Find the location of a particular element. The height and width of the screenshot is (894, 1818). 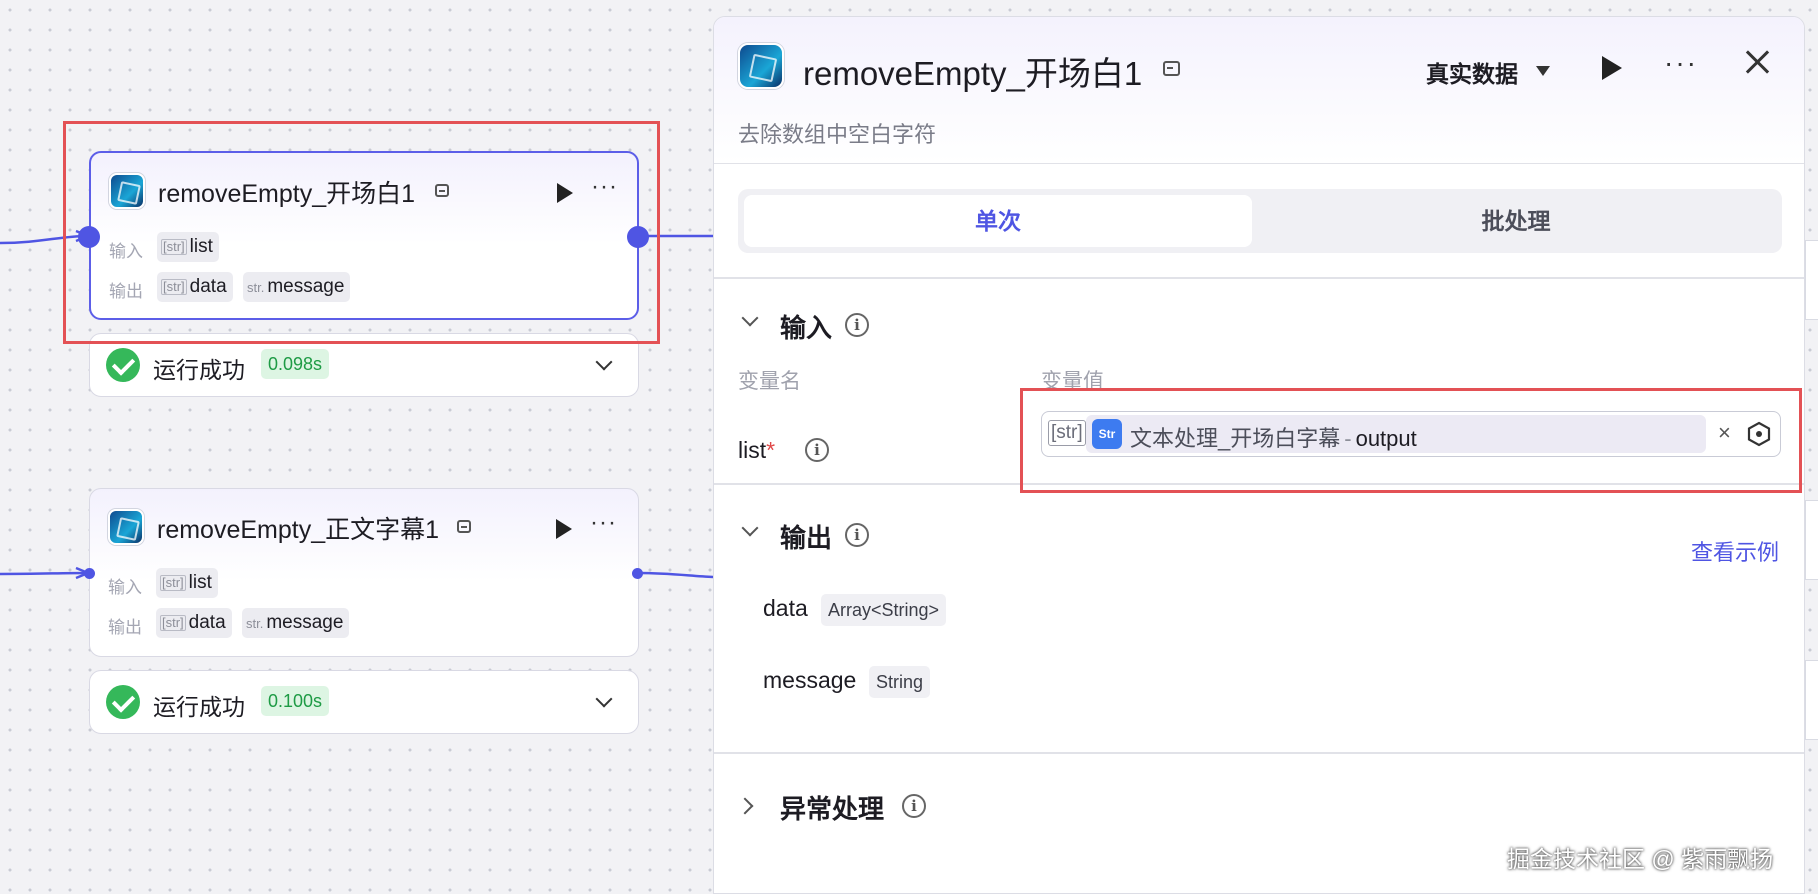

output-section-title: 输出 is located at coordinates (806, 536).